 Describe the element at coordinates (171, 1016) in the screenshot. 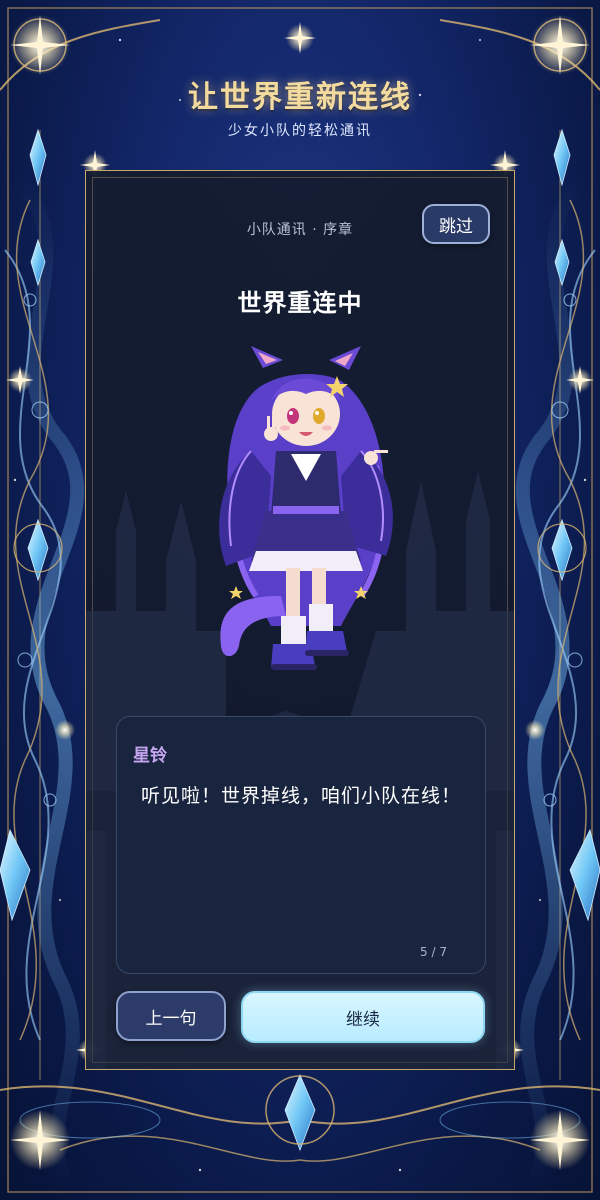

I see `previous-line-button: 上一句` at that location.